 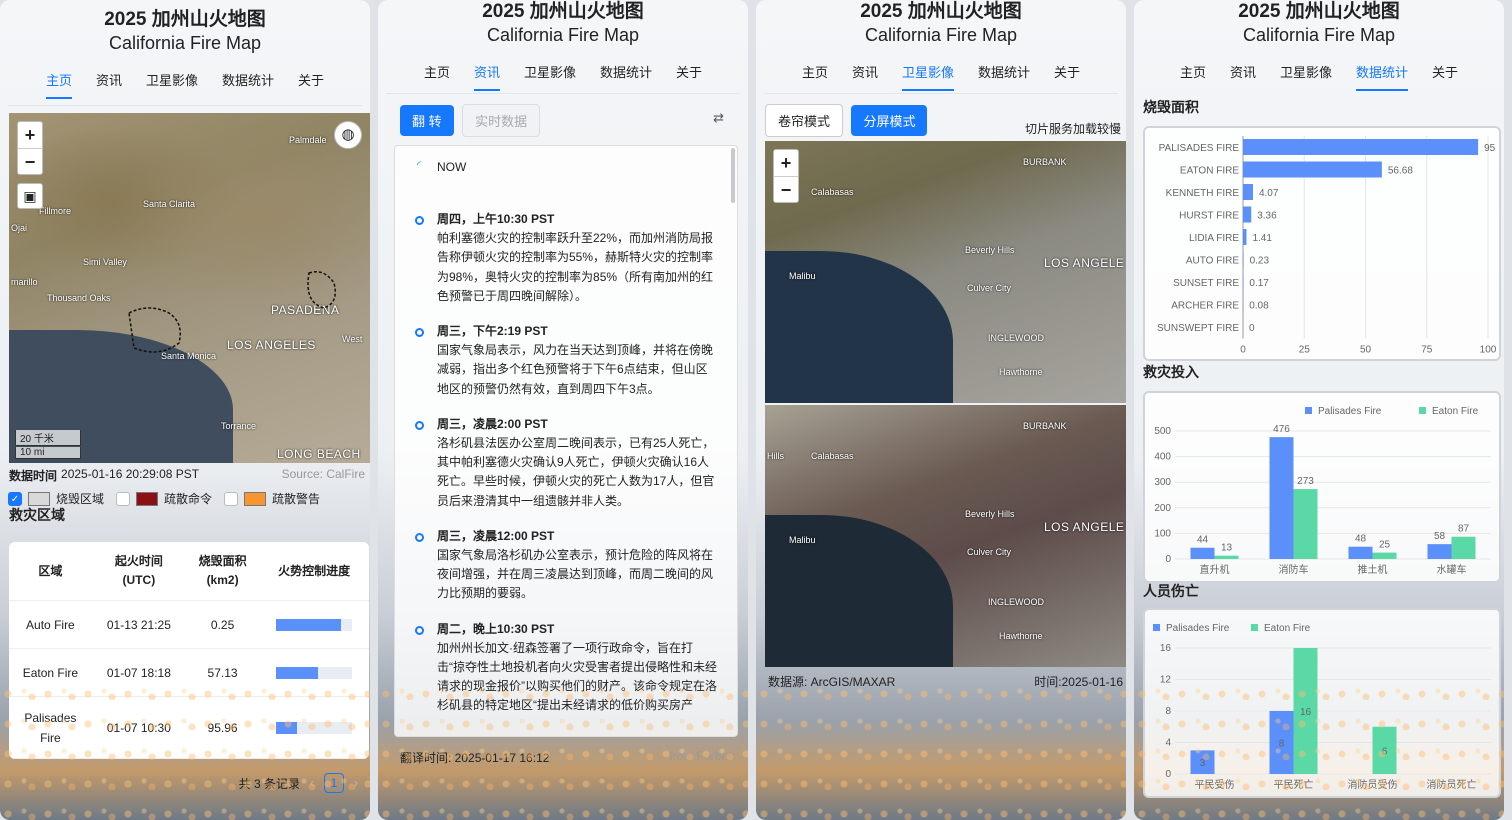 I want to click on prev-page-button: ‹, so click(x=312, y=783).